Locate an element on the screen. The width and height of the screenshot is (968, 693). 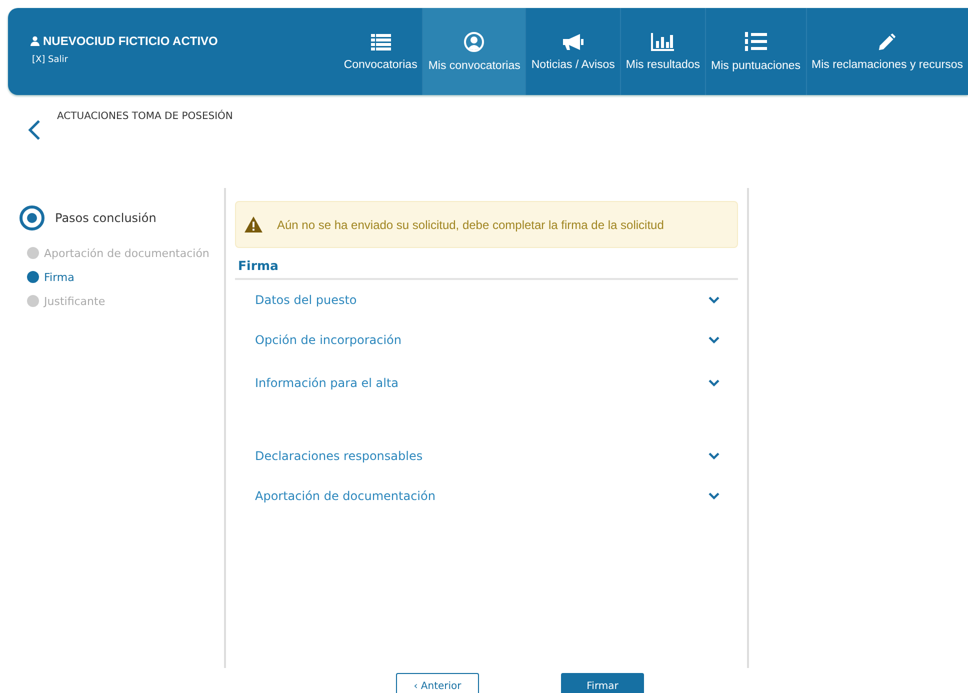
numbered-list-icon is located at coordinates (755, 42).